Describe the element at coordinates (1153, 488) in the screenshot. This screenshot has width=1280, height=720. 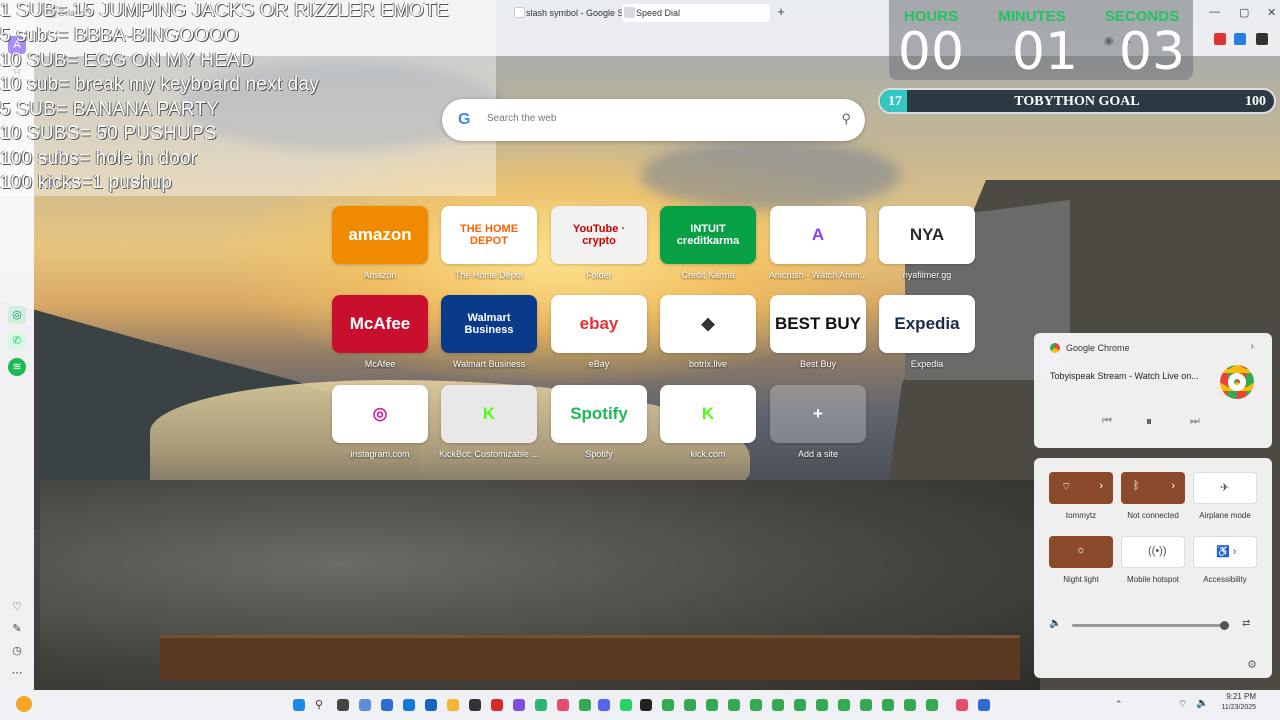
I see `bluetooth-toggle: ᛒ ›` at that location.